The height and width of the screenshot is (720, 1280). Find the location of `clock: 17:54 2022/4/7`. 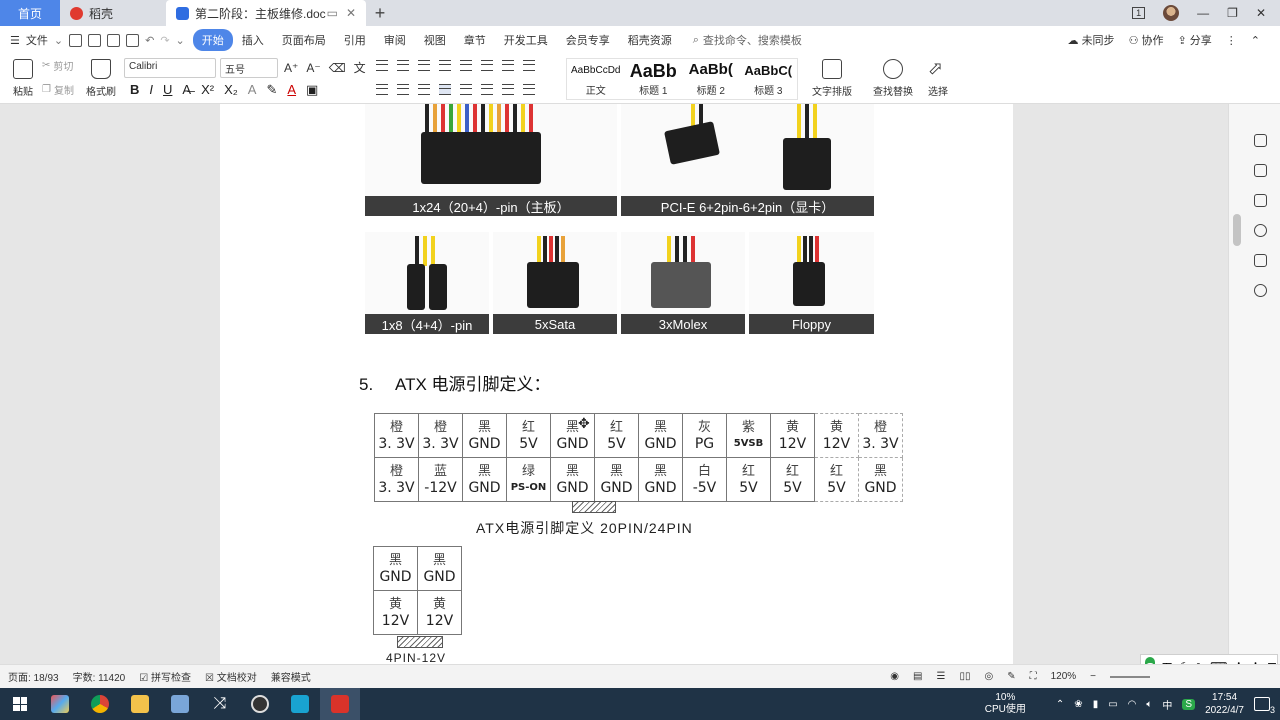

clock: 17:54 2022/4/7 is located at coordinates (1224, 704).